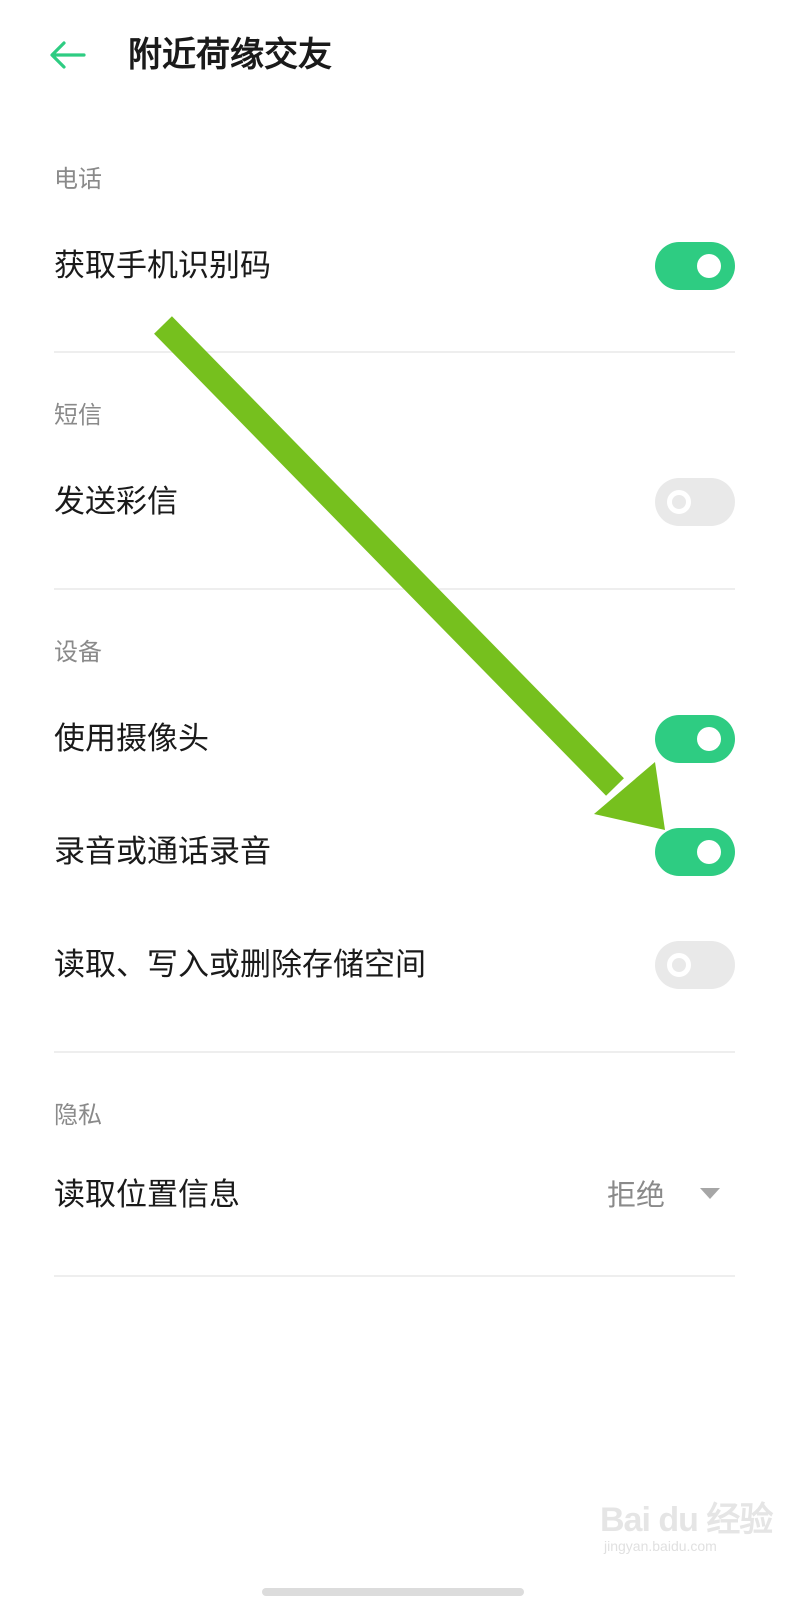 Image resolution: width=802 pixels, height=1600 pixels. Describe the element at coordinates (401, 1195) in the screenshot. I see `permission-row-location: 读取位置信息 拒绝` at that location.